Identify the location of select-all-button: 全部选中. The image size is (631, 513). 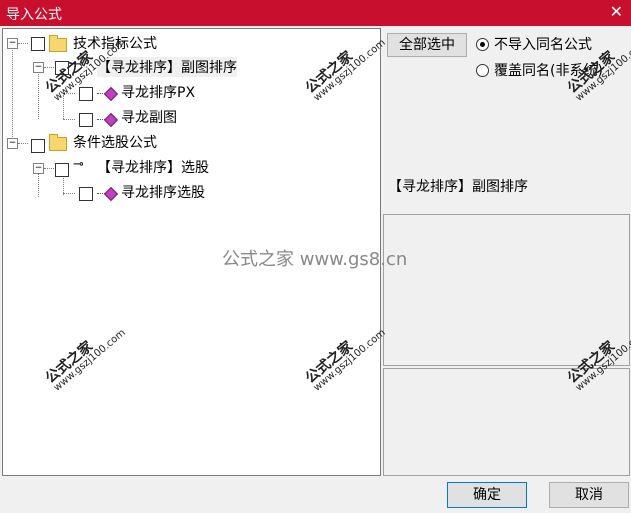
(427, 45).